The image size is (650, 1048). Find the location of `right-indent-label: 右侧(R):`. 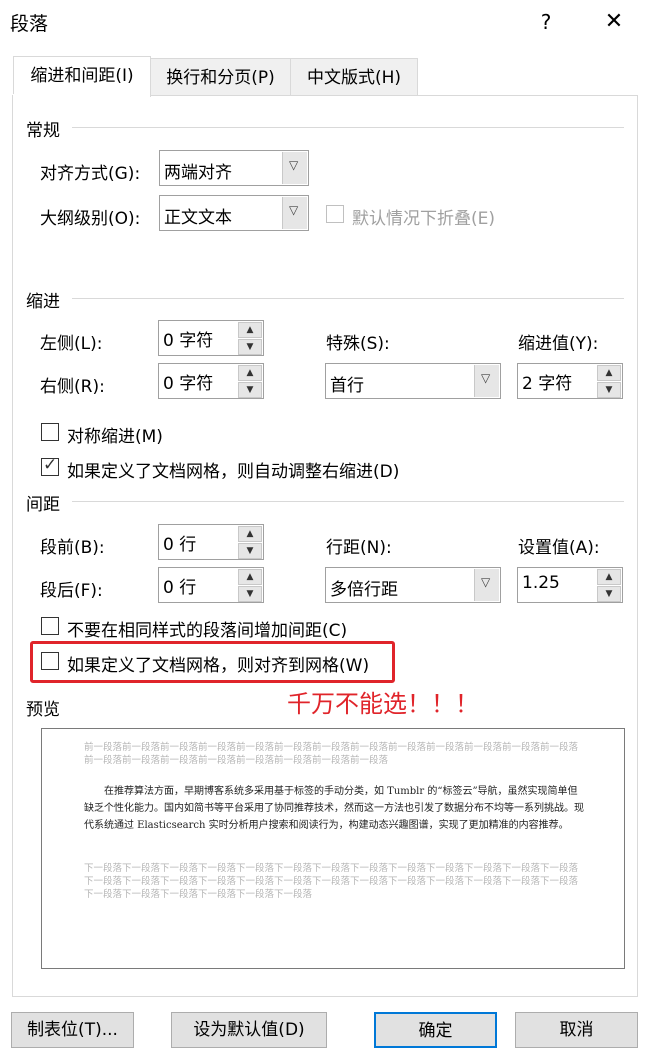

right-indent-label: 右侧(R): is located at coordinates (72, 387).